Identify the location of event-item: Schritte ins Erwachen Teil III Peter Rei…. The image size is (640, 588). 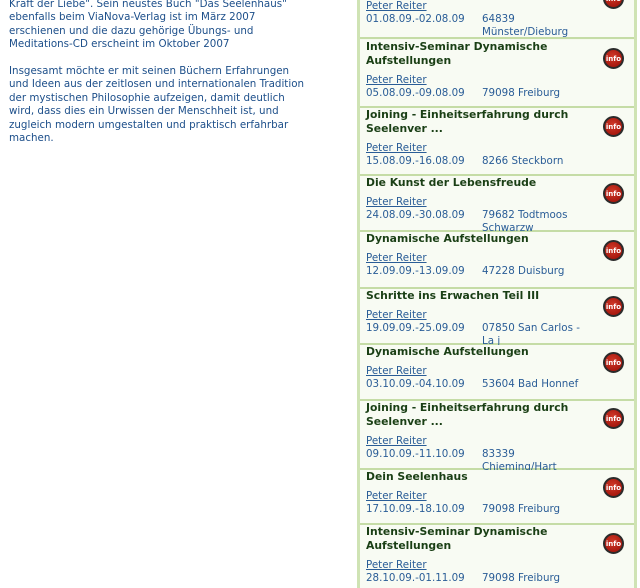
(497, 318).